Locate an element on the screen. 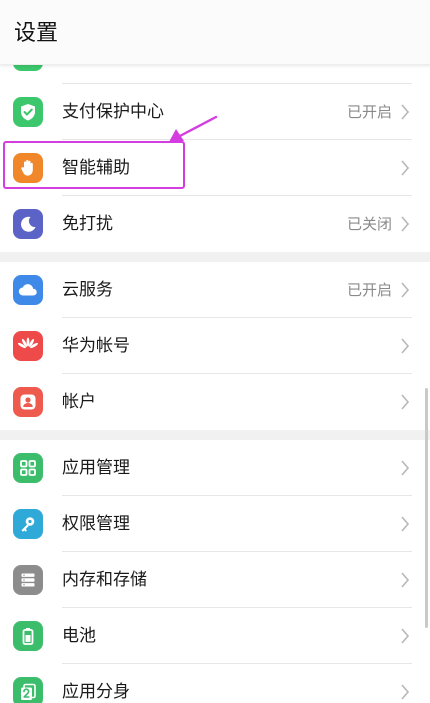 Image resolution: width=430 pixels, height=703 pixels. app-clone-icon is located at coordinates (28, 690).